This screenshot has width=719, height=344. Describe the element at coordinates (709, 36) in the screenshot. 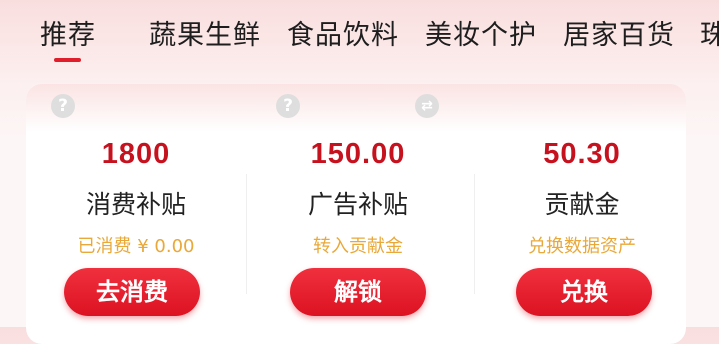

I see `tab-jewelry-partial: 珠` at that location.